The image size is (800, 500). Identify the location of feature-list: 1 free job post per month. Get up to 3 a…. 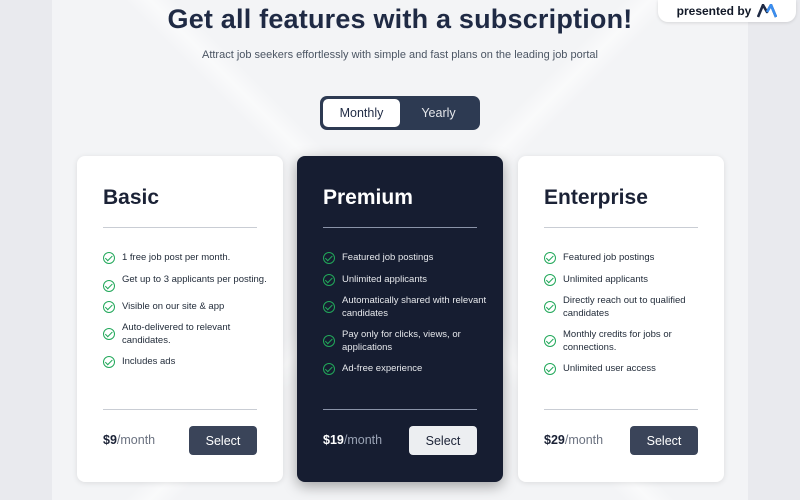
(185, 315).